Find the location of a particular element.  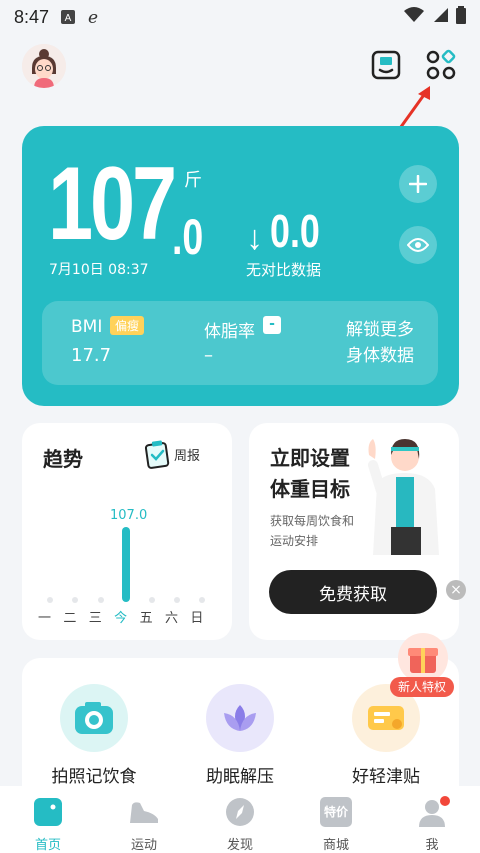

tab-discover: 发现 is located at coordinates (240, 819).